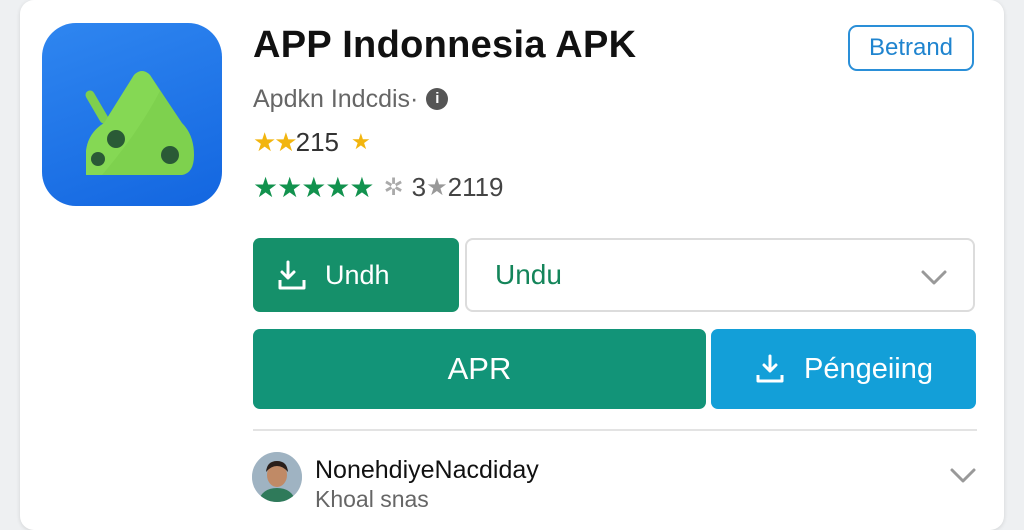 This screenshot has height=530, width=1024. I want to click on reviews-row: ★★★★★ ✲ 3 ★ 2119, so click(378, 187).